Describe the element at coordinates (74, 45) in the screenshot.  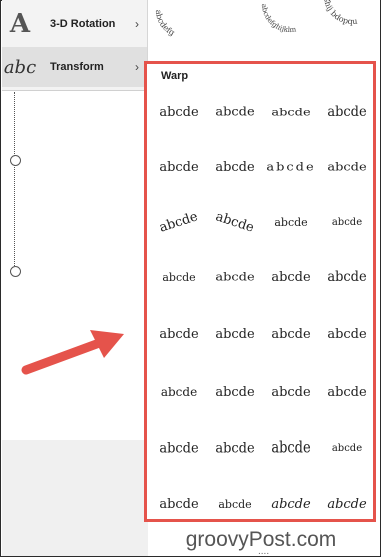
I see `text-effects-menu: A 3-D Rotation › abc Transform ›` at that location.